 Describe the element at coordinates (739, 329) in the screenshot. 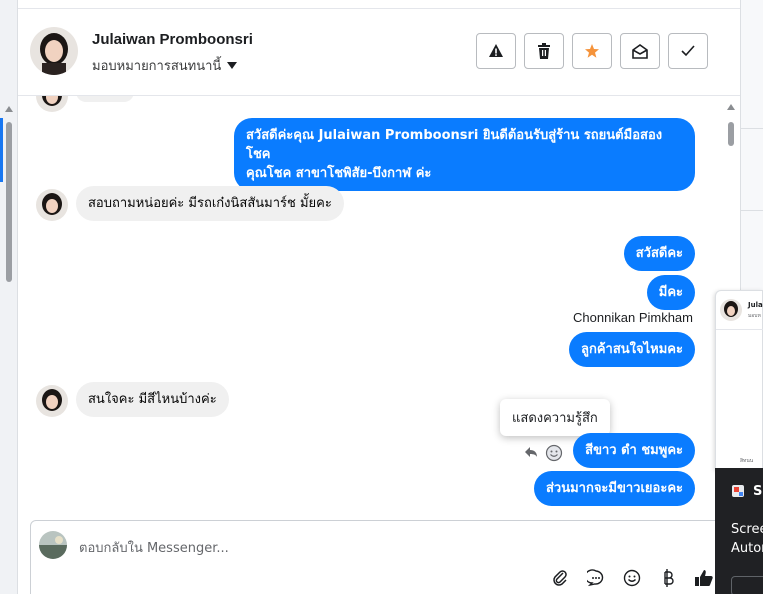

I see `popup-divider` at that location.